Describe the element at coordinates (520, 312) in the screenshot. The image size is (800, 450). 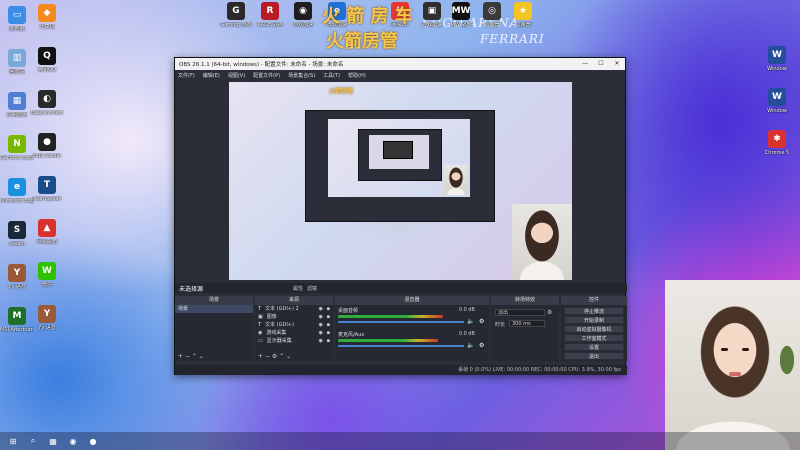
I see `transition-select: 淡出` at that location.